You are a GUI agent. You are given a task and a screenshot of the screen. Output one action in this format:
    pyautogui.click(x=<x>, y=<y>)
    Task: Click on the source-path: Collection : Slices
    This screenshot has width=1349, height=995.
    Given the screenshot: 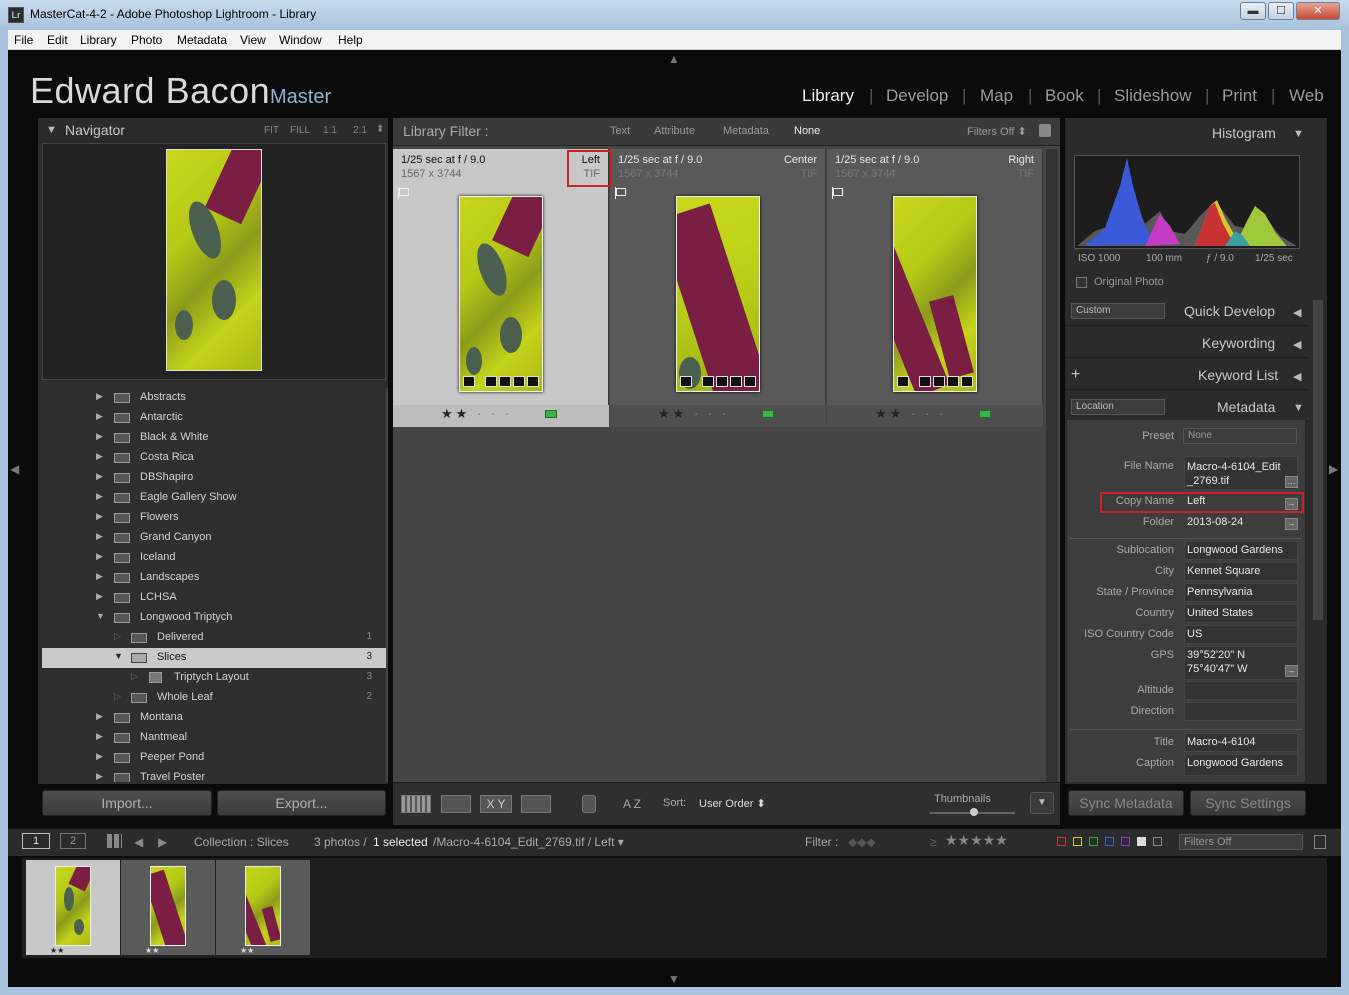 What is the action you would take?
    pyautogui.click(x=241, y=842)
    